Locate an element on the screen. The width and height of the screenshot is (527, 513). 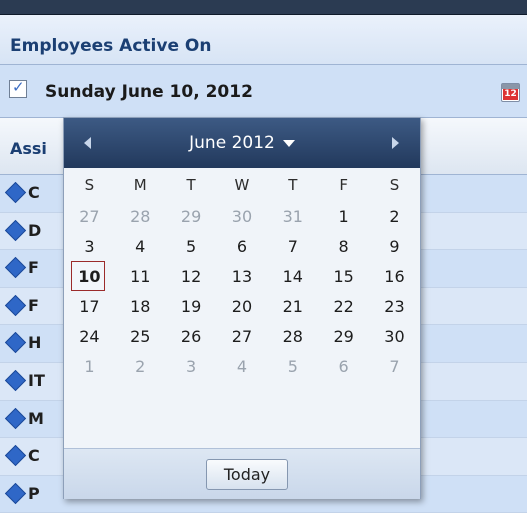
calendar-day: 18 is located at coordinates (140, 306).